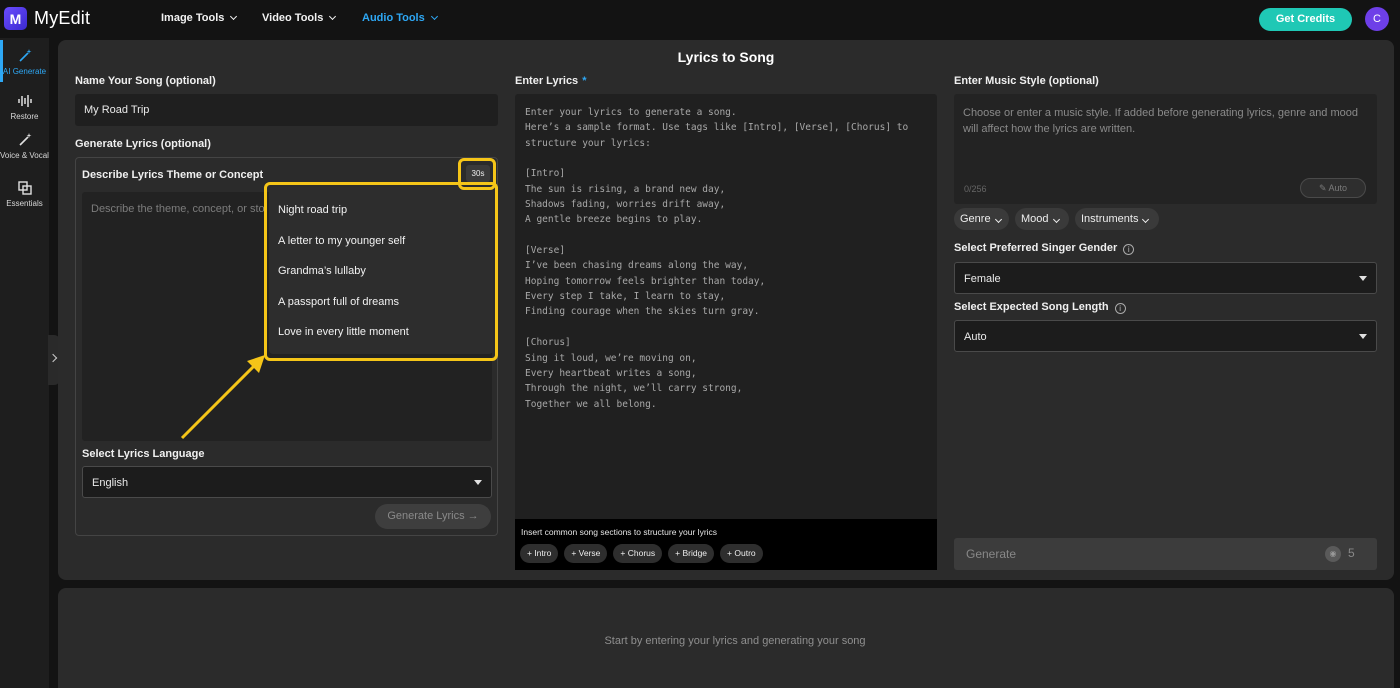  Describe the element at coordinates (143, 454) in the screenshot. I see `language-label: Select Lyrics Language` at that location.